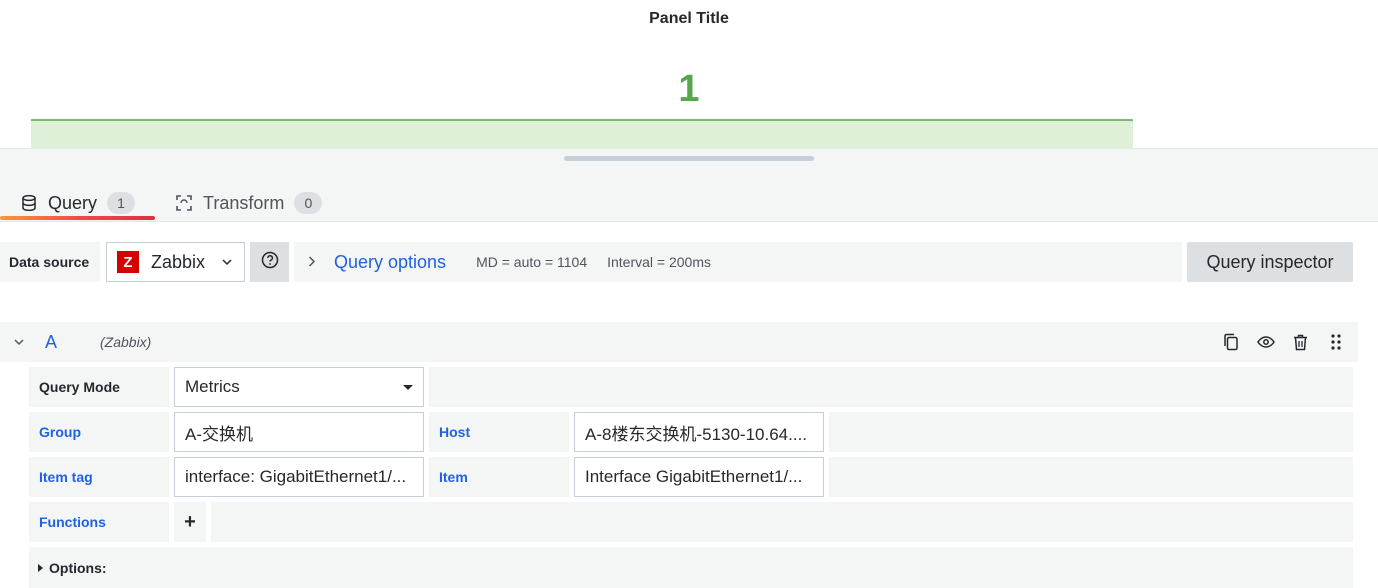  I want to click on query-datasource-name: (Zabbix), so click(126, 342).